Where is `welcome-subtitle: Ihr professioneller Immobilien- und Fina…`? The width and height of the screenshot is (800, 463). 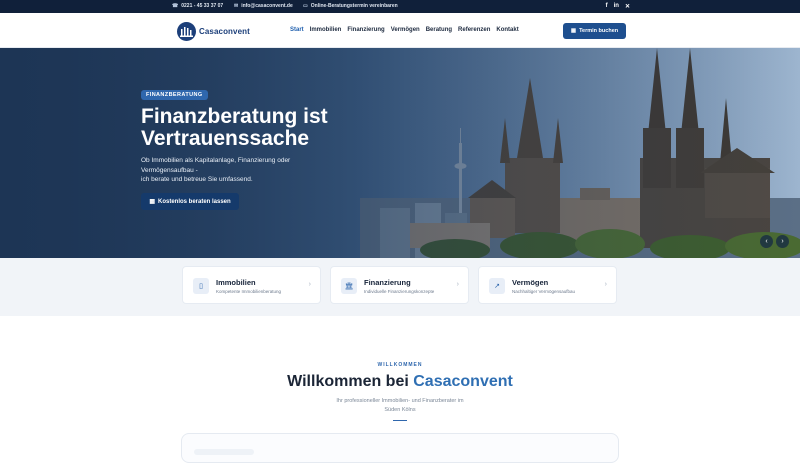 welcome-subtitle: Ihr professioneller Immobilien- und Fina… is located at coordinates (400, 405).